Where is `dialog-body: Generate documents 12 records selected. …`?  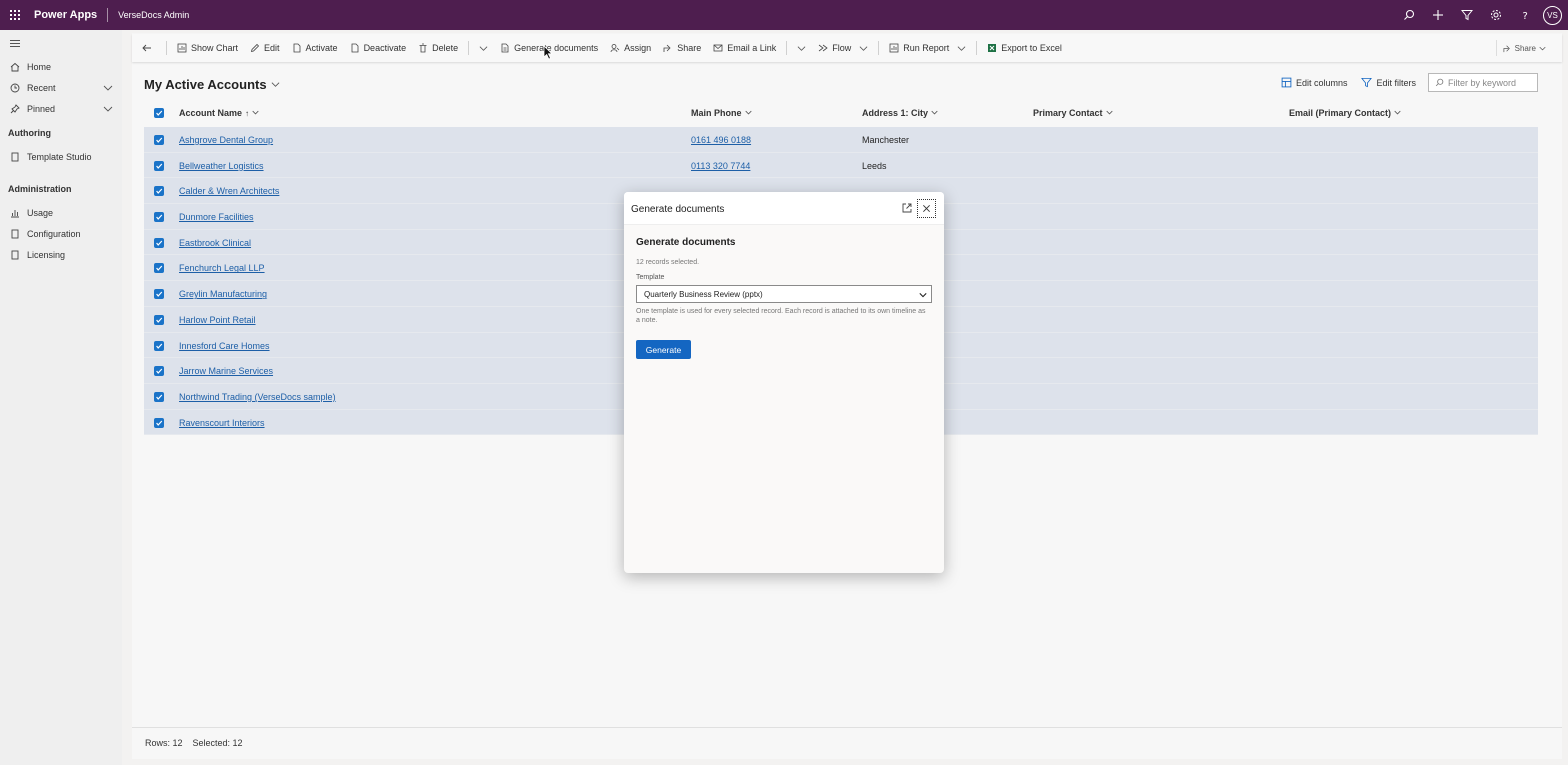
dialog-body: Generate documents 12 records selected. … is located at coordinates (784, 298).